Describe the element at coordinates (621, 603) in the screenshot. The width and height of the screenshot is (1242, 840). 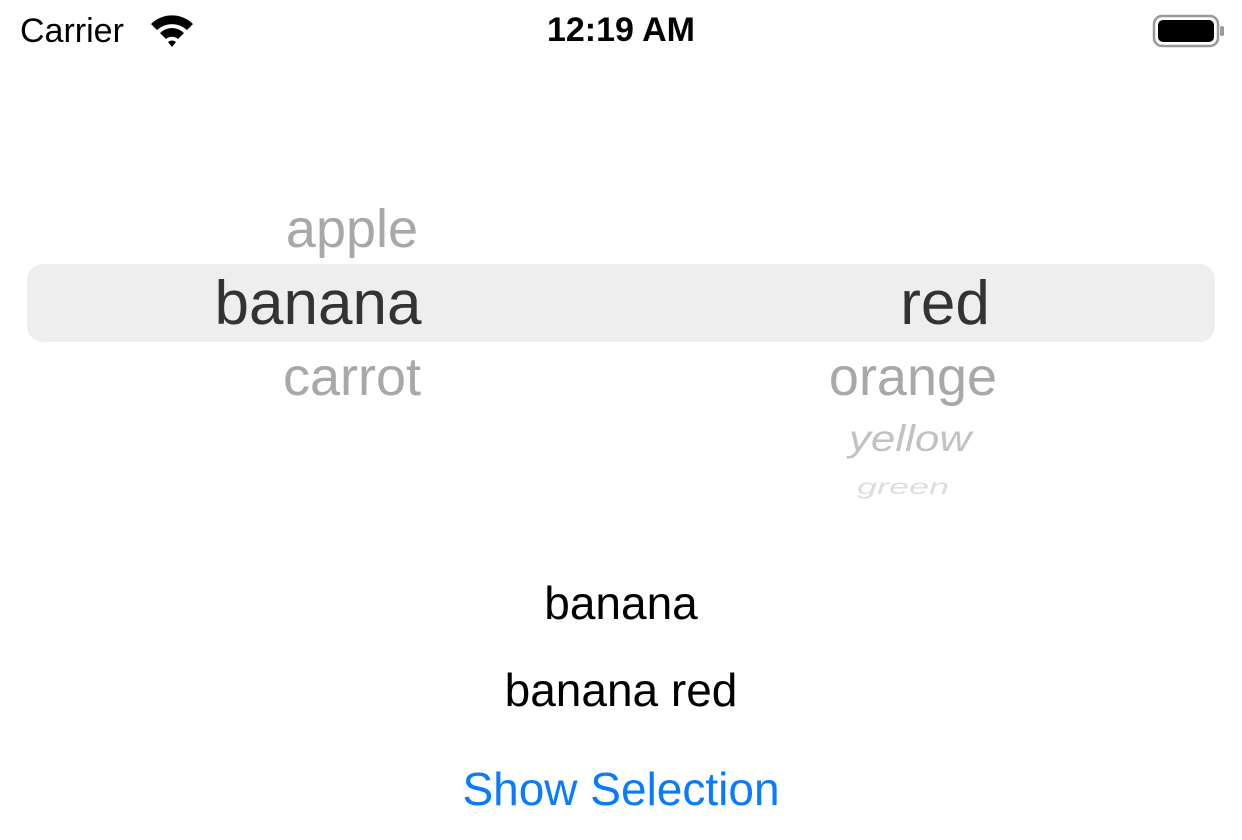
I see `selection-label: banana` at that location.